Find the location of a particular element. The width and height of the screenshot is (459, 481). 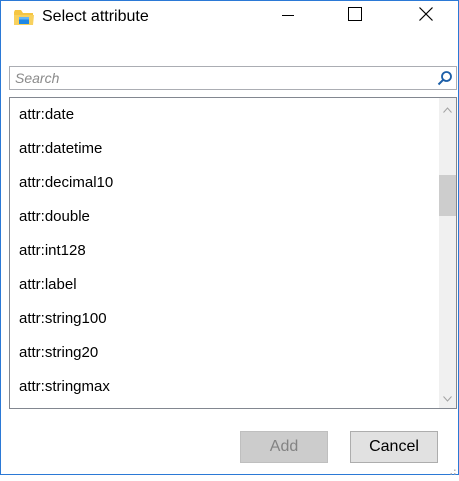

list-item: attr:int128 is located at coordinates (224, 251).